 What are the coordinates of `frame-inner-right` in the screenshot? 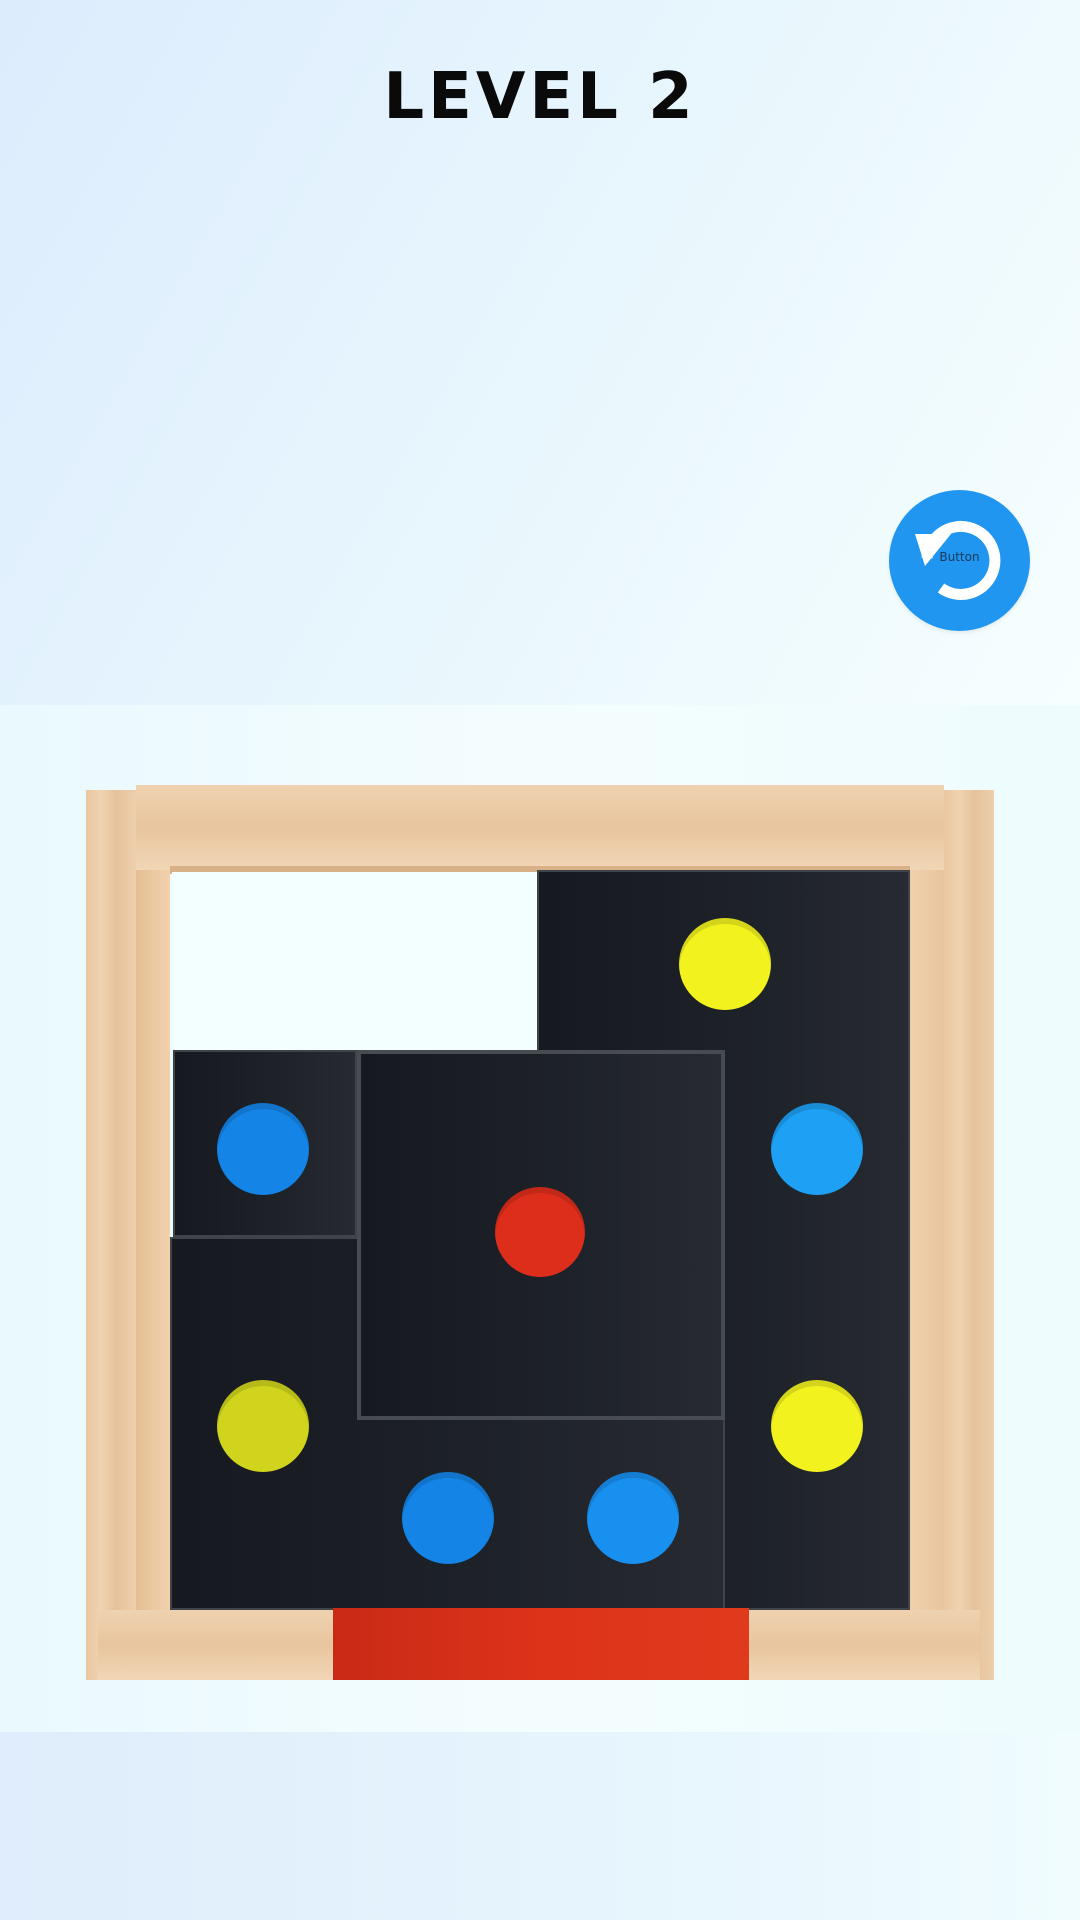 It's located at (927, 1240).